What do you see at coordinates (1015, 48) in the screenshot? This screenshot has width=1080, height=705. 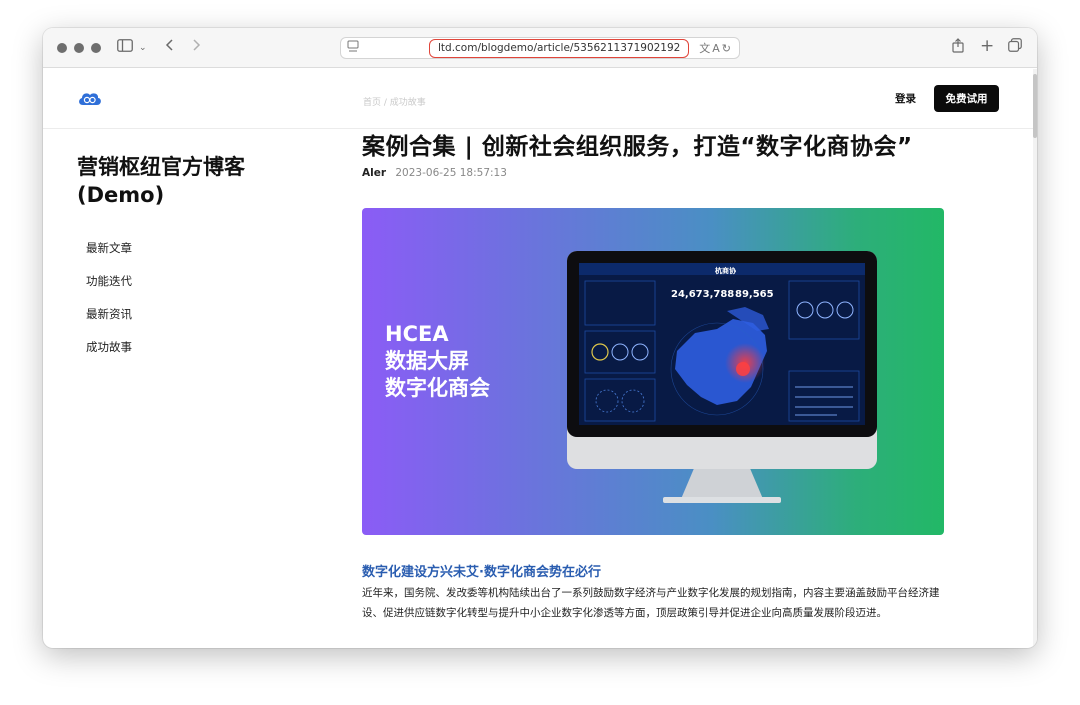 I see `tab-overview-icon` at bounding box center [1015, 48].